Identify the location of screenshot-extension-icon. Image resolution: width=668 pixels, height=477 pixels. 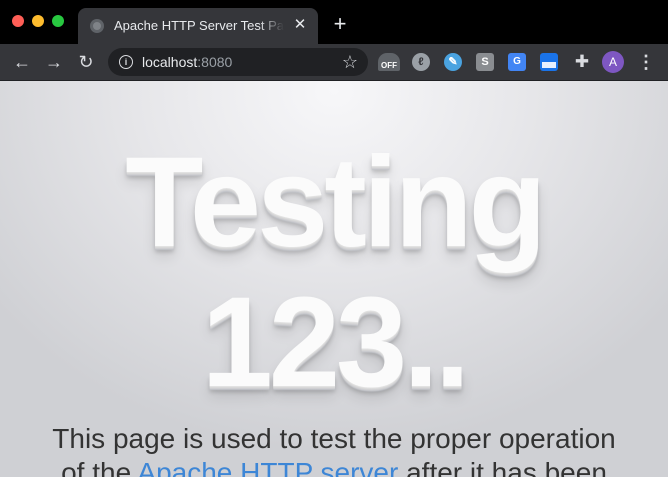
(549, 62).